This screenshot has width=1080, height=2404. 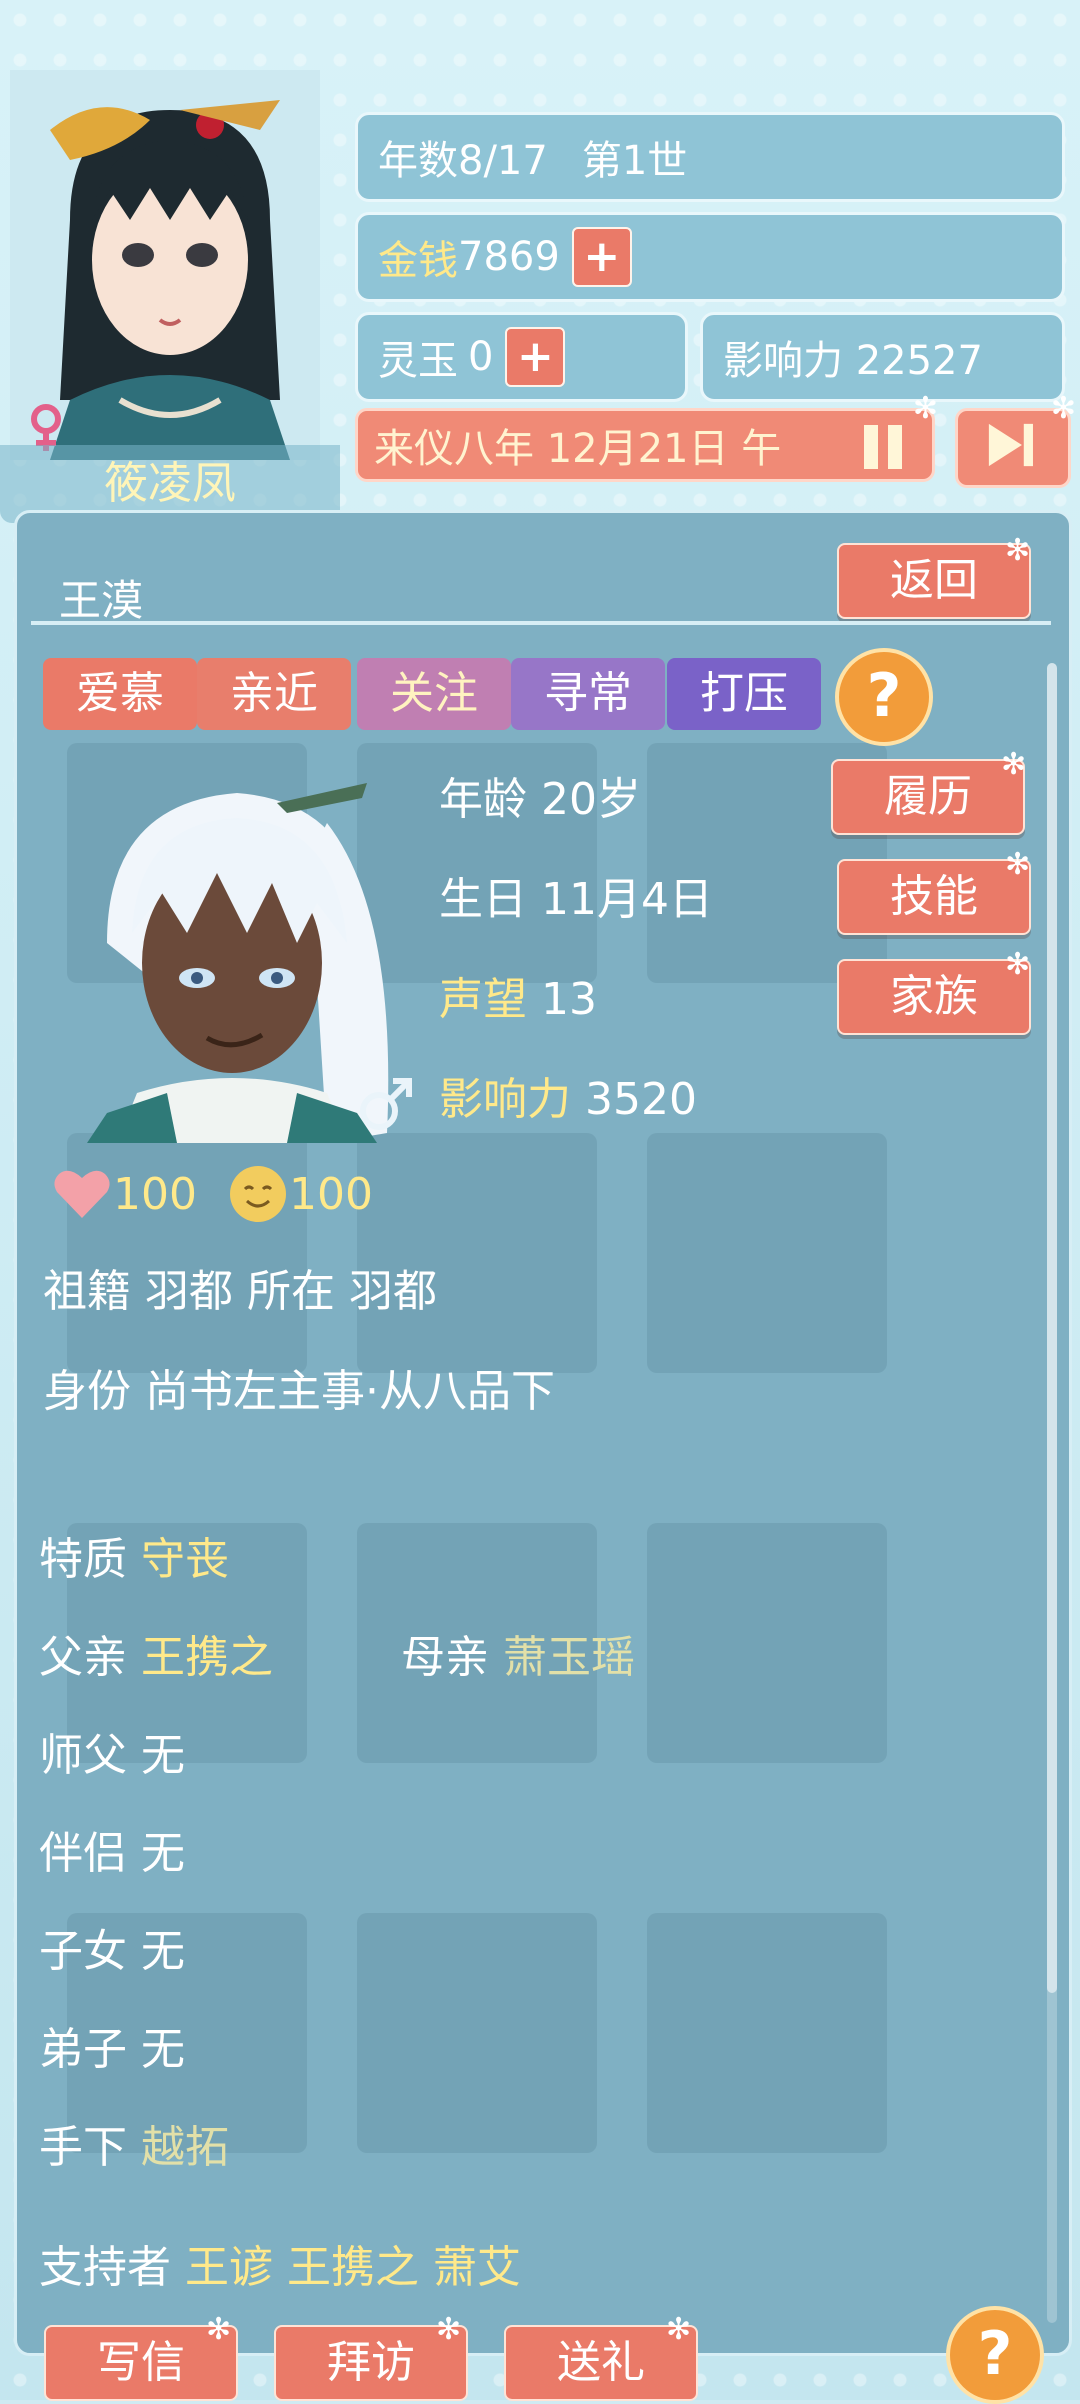 What do you see at coordinates (134, 1555) in the screenshot?
I see `trait-row: 特质 守丧` at bounding box center [134, 1555].